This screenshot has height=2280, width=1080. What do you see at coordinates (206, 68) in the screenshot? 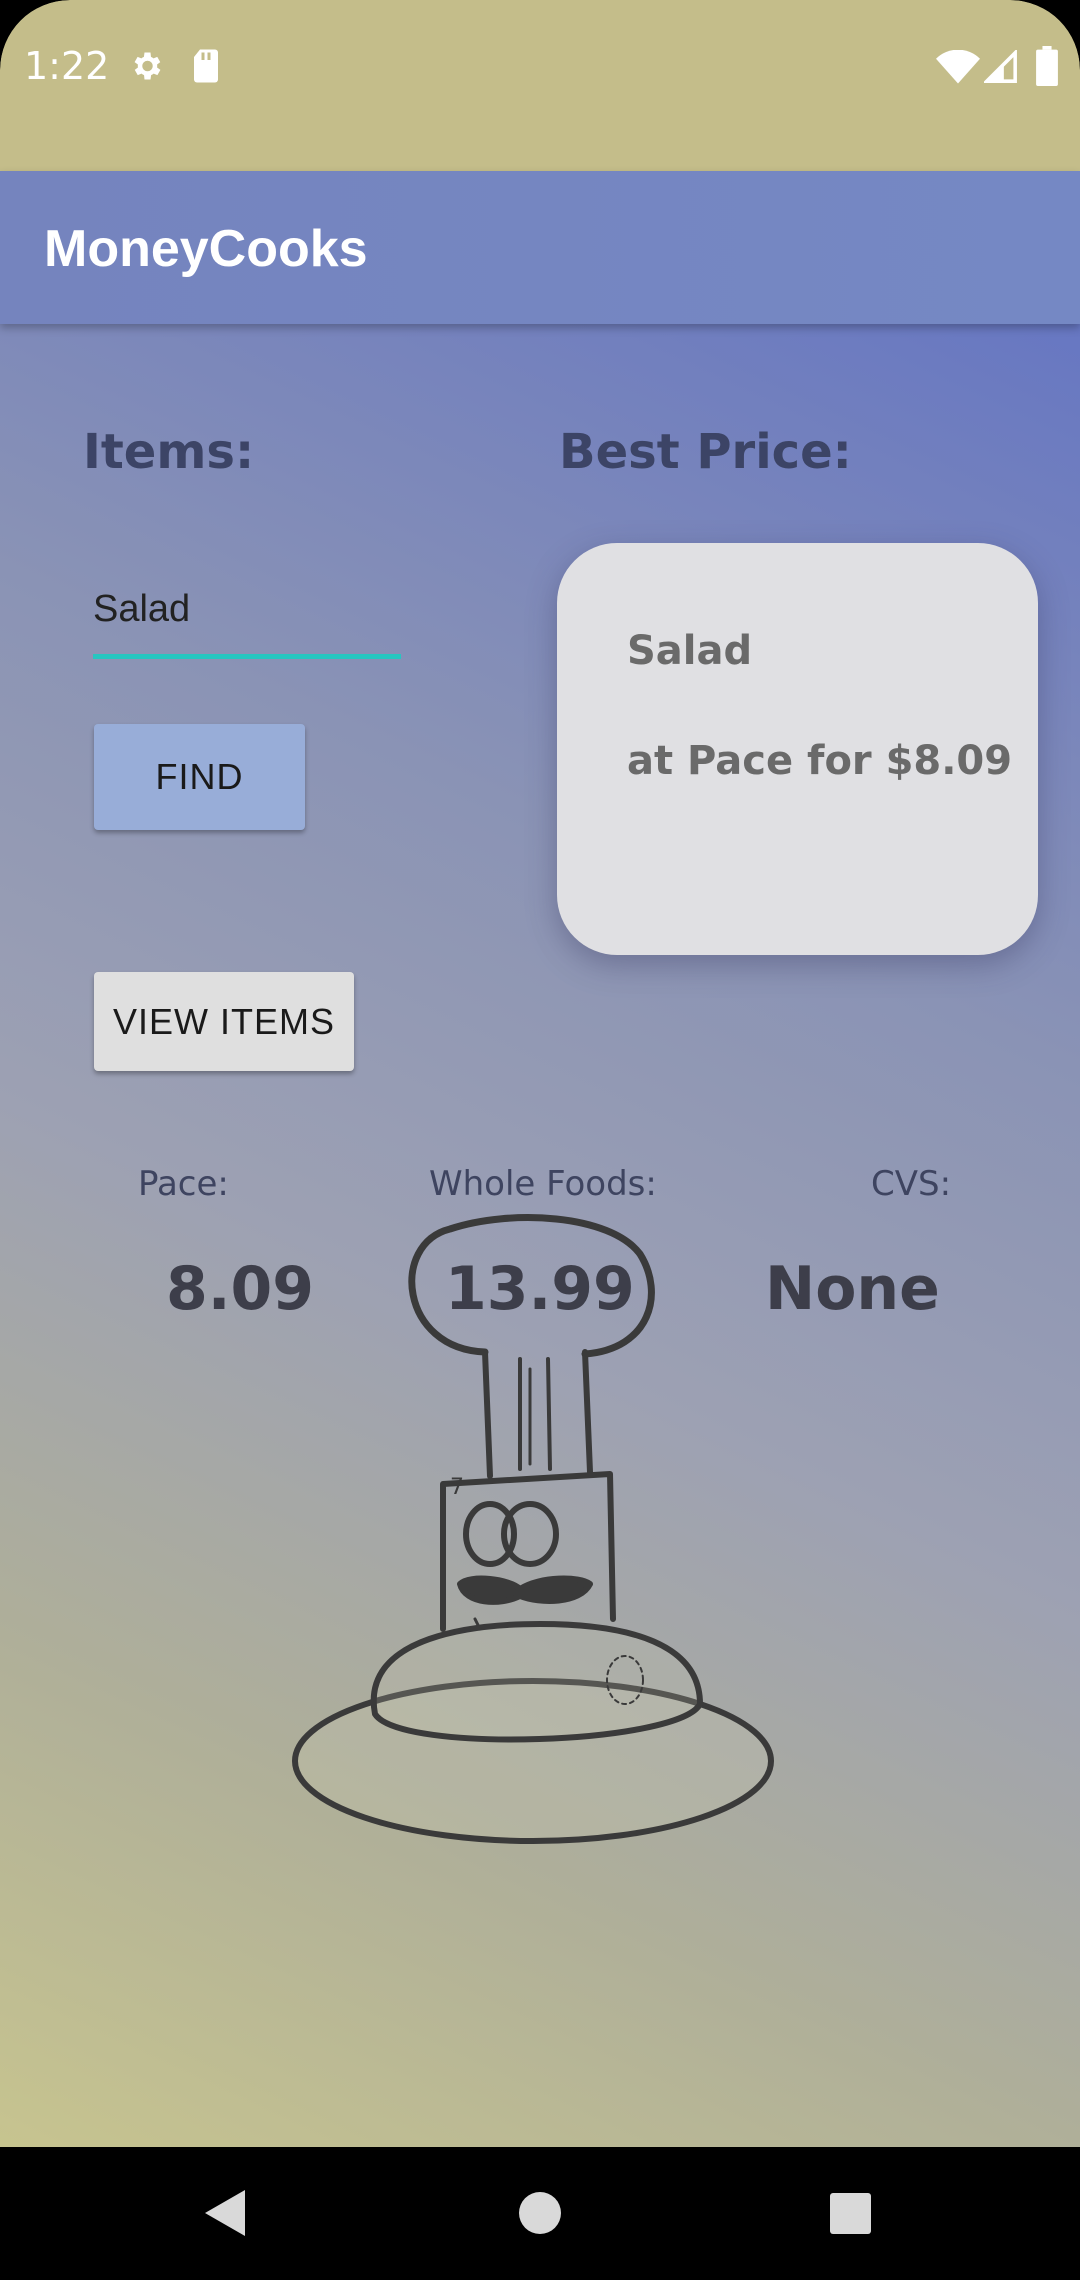
I see `sd-card-icon` at bounding box center [206, 68].